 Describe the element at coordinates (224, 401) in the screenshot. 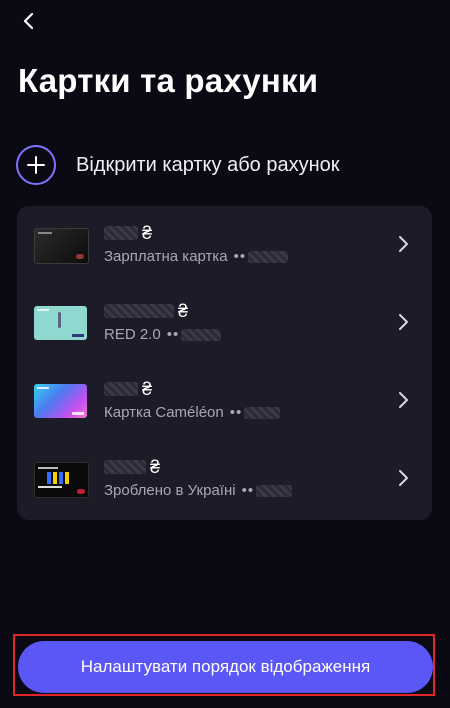

I see `card-row-chameleon: ₴ Картка Caméléon ••` at that location.